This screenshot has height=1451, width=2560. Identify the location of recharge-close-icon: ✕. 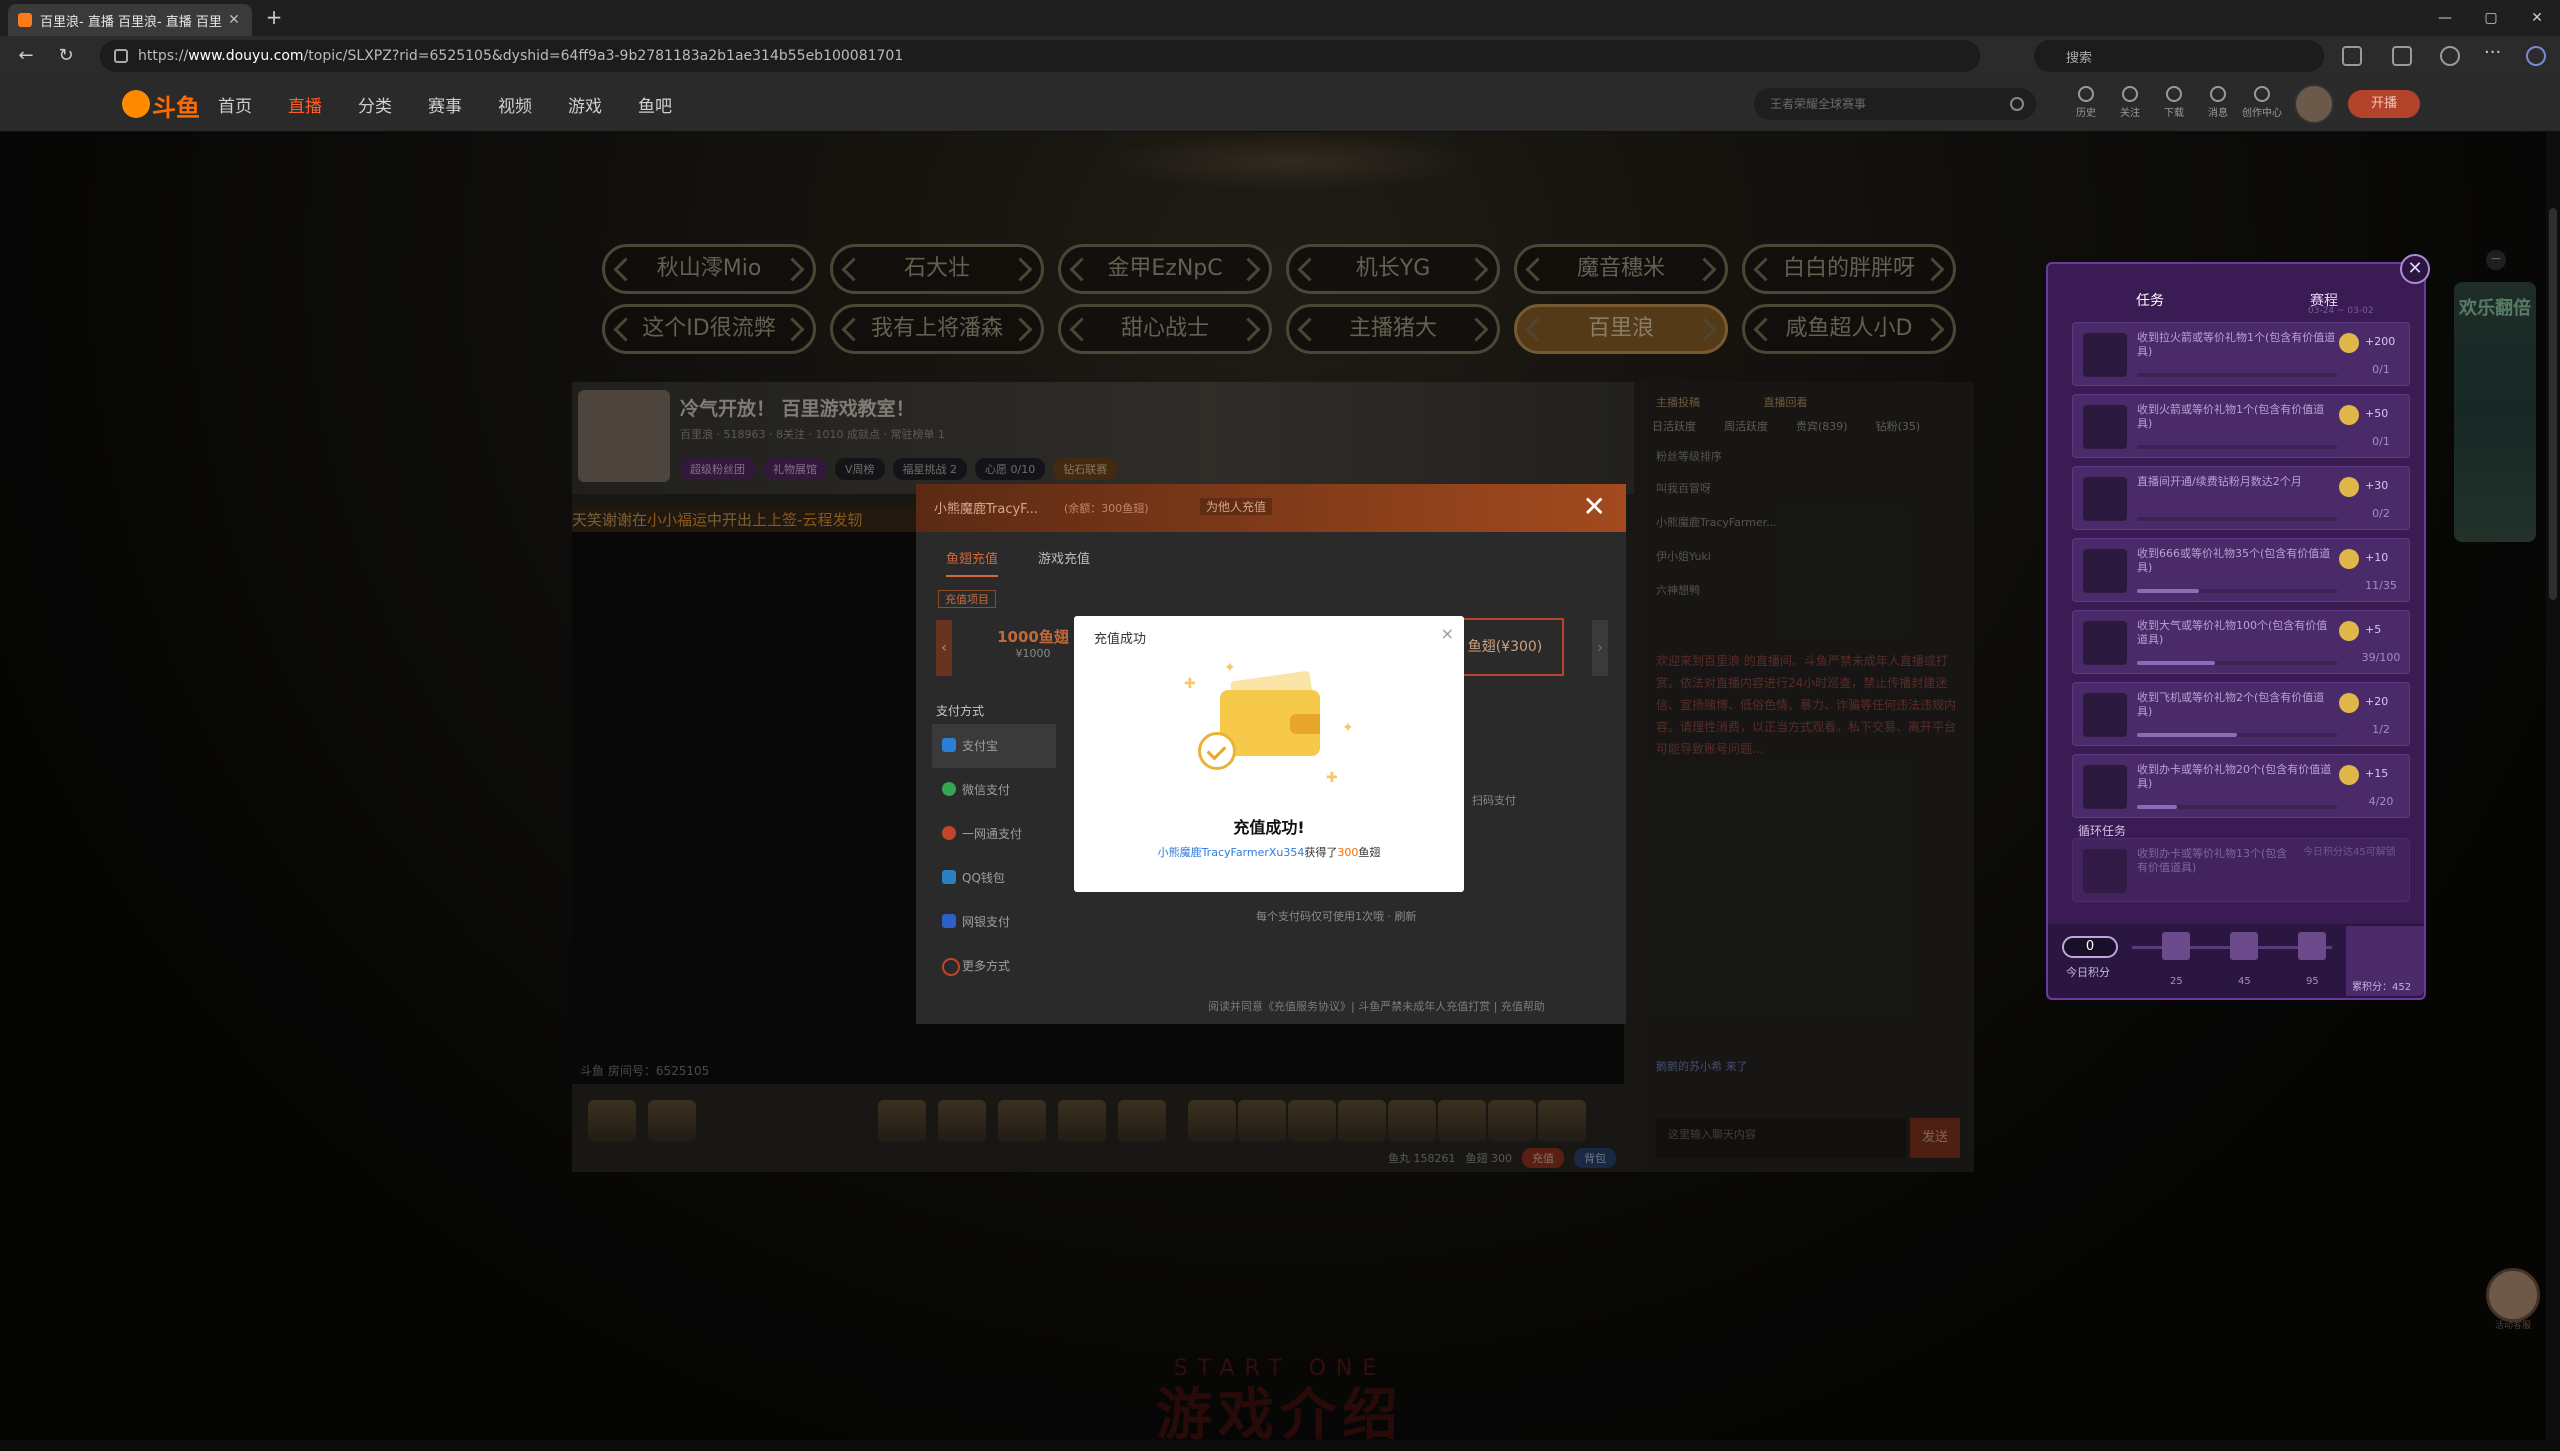
(1594, 507).